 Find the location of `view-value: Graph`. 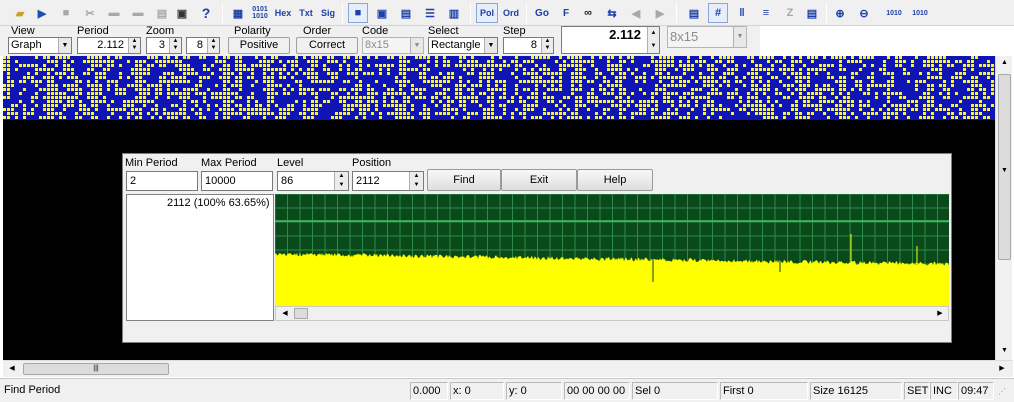

view-value: Graph is located at coordinates (26, 45).